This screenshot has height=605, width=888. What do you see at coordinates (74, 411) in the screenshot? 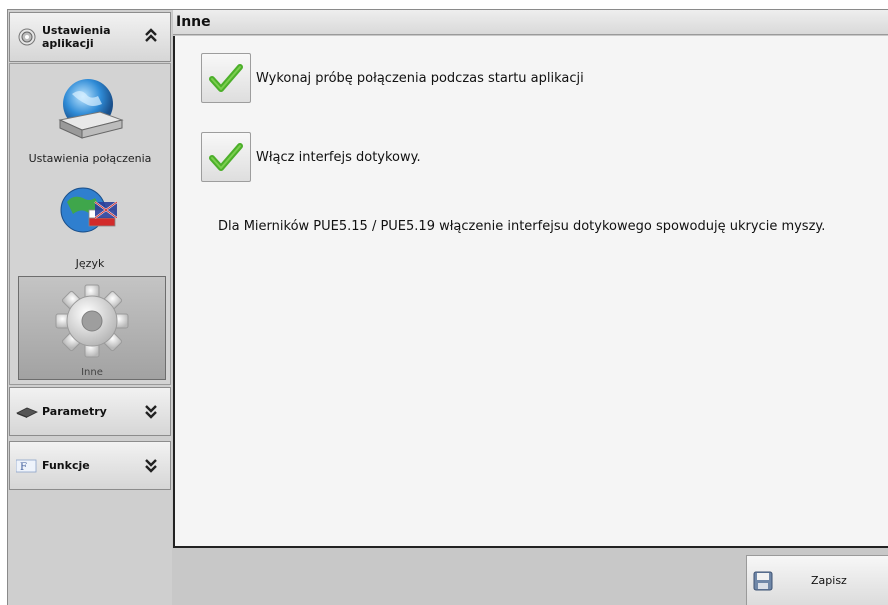
I see `group-title-parameters: Parametry` at bounding box center [74, 411].